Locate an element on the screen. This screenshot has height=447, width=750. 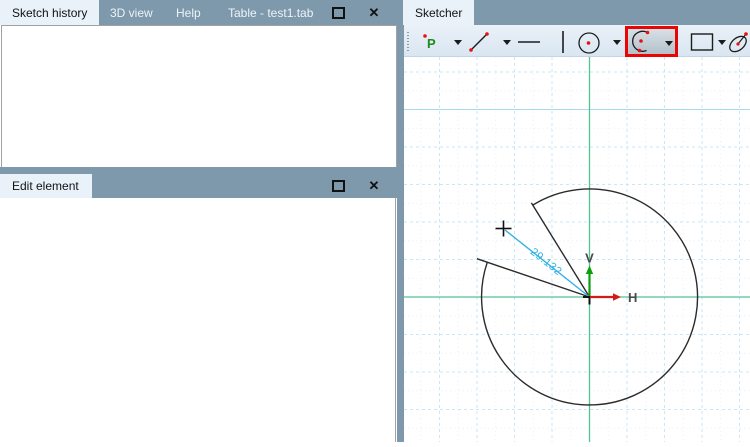
tab-help: Help is located at coordinates (188, 12).